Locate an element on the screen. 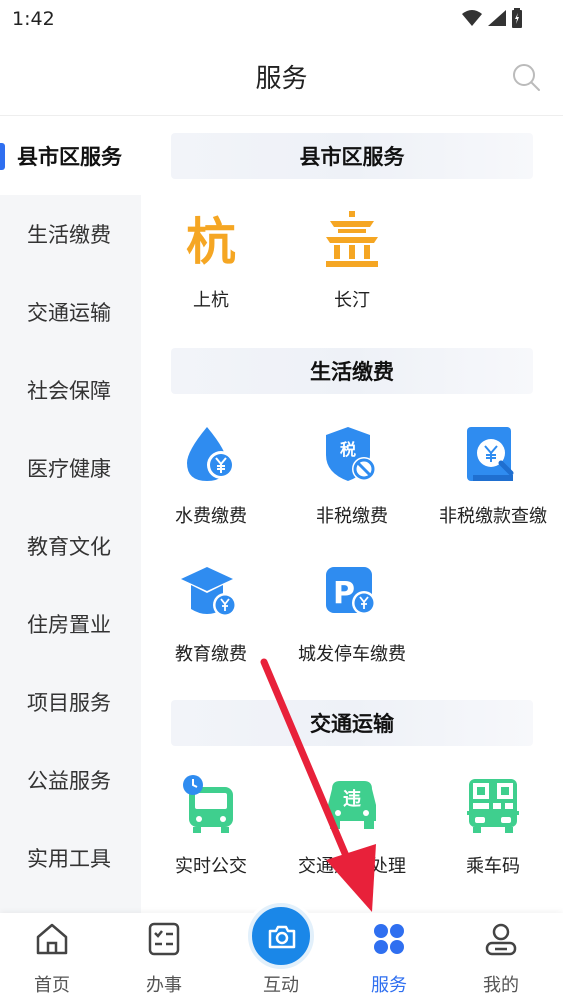 The width and height of the screenshot is (563, 1001). sidebar-item-housing: 住房置业 is located at coordinates (70, 624).